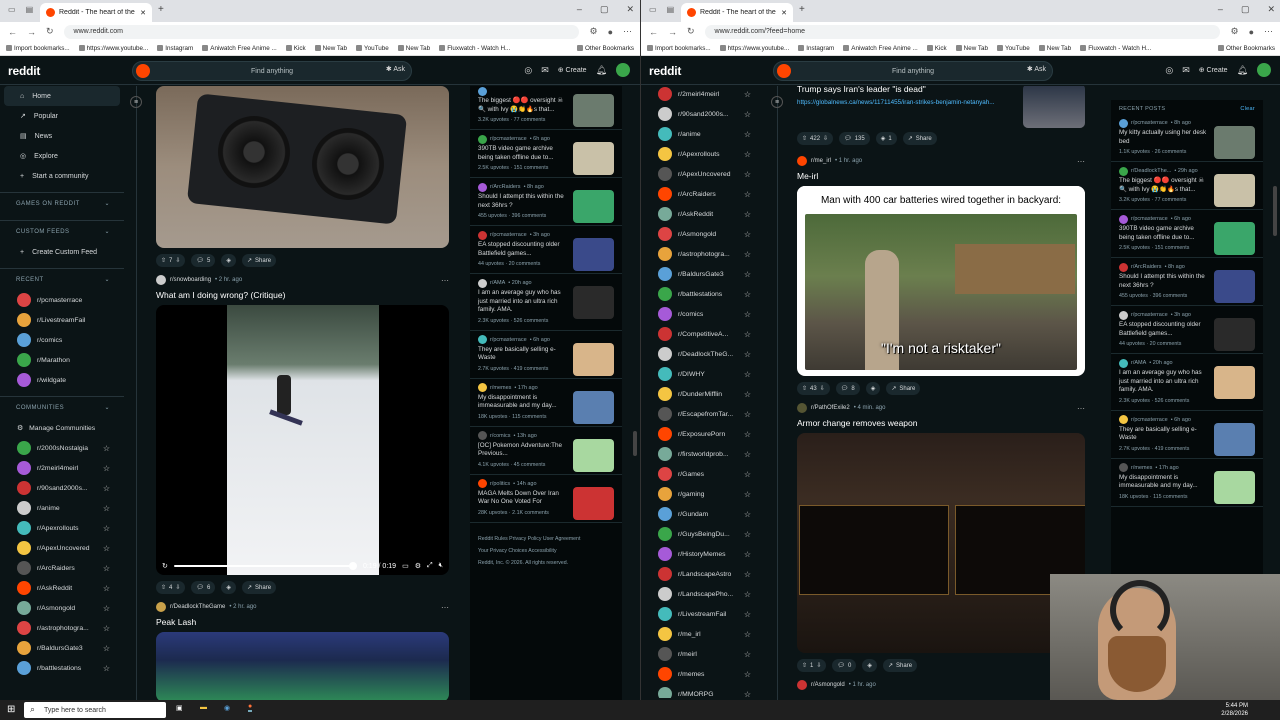 The height and width of the screenshot is (720, 1280). Describe the element at coordinates (653, 32) in the screenshot. I see `back-icon: ←` at that location.